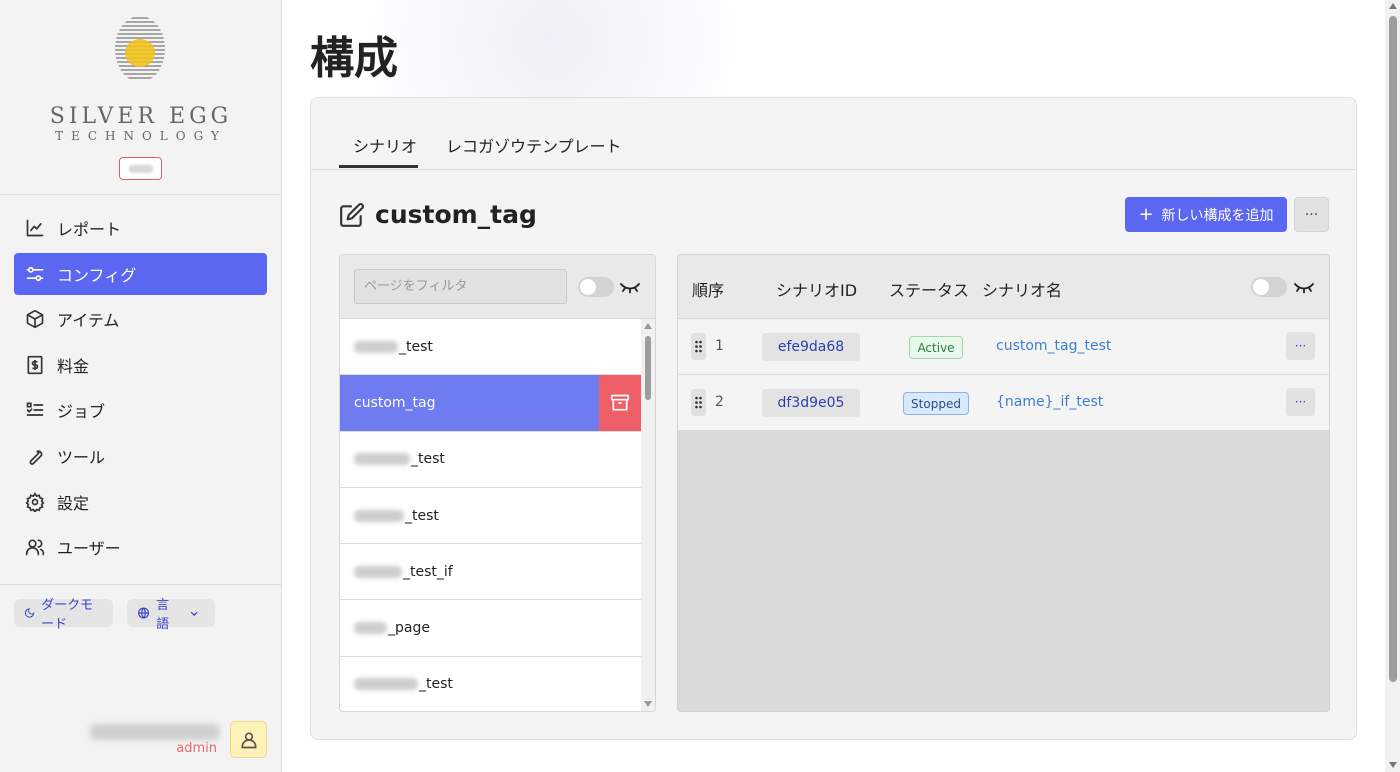 This screenshot has width=1400, height=772. I want to click on nav-item-tools: ツール, so click(140, 456).